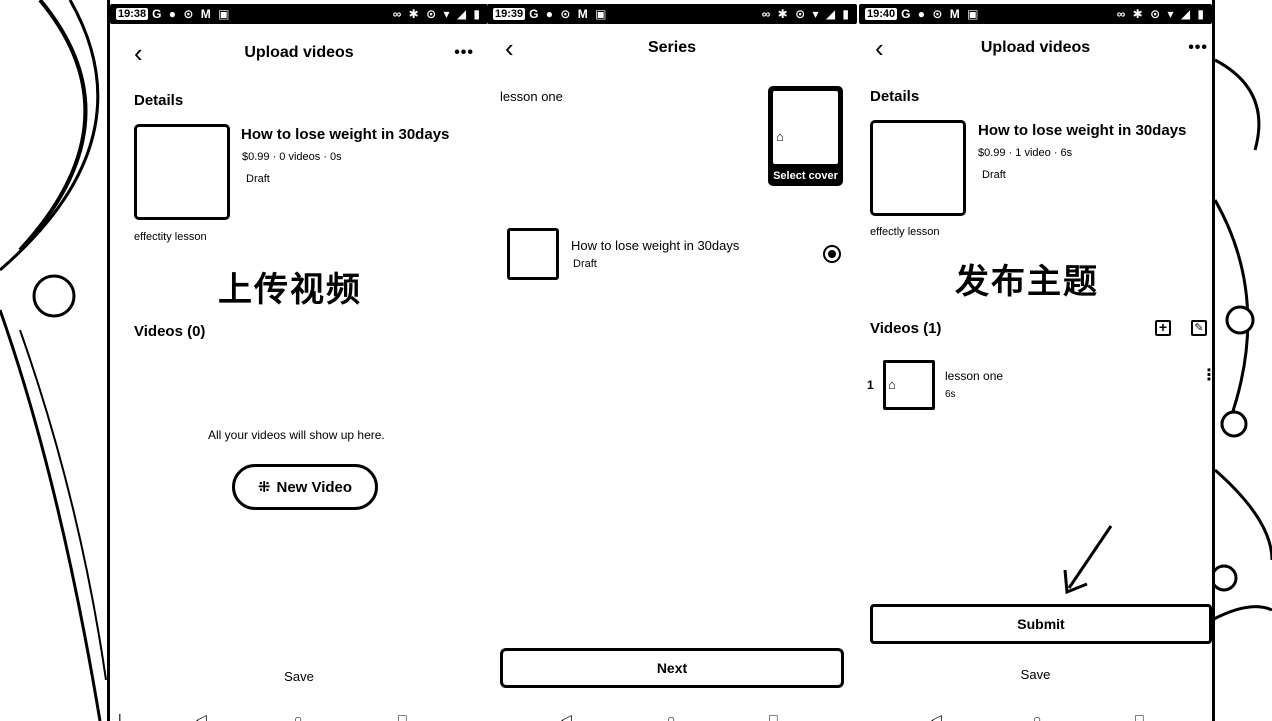 The image size is (1272, 721). I want to click on videos-label: Videos (1), so click(906, 328).